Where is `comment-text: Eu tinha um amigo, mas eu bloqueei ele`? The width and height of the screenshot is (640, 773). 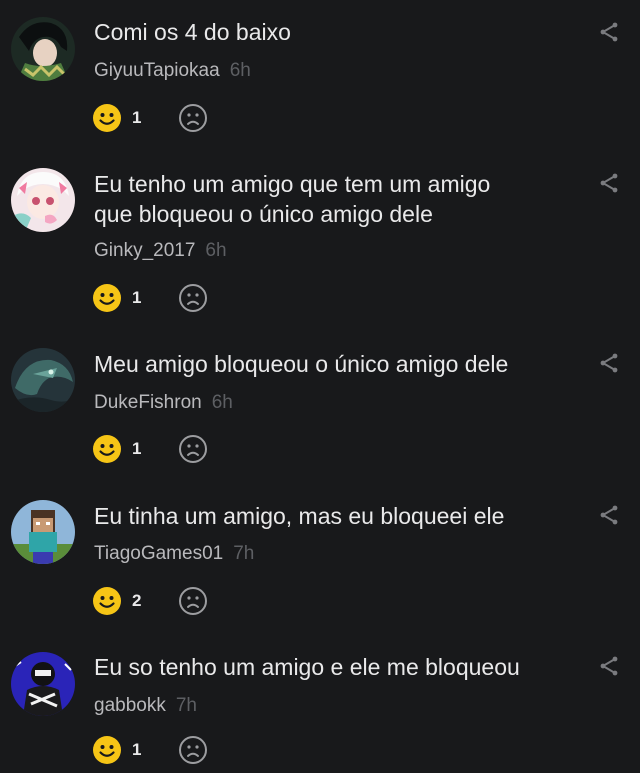
comment-text: Eu tinha um amigo, mas eu bloqueei ele is located at coordinates (299, 516).